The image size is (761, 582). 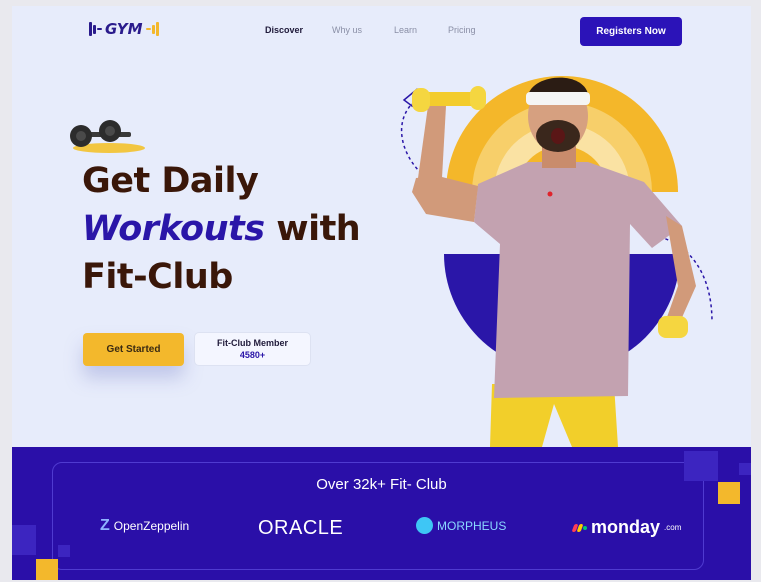 What do you see at coordinates (107, 136) in the screenshot?
I see `dumbbell-illustration` at bounding box center [107, 136].